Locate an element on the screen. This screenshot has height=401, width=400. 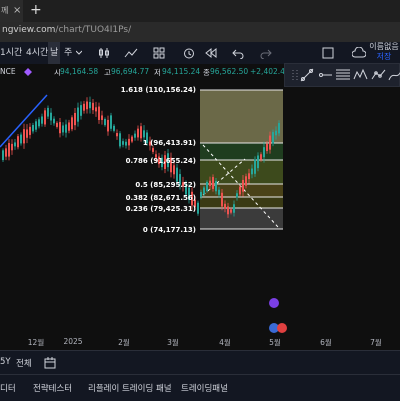
undo-icon is located at coordinates (238, 53).